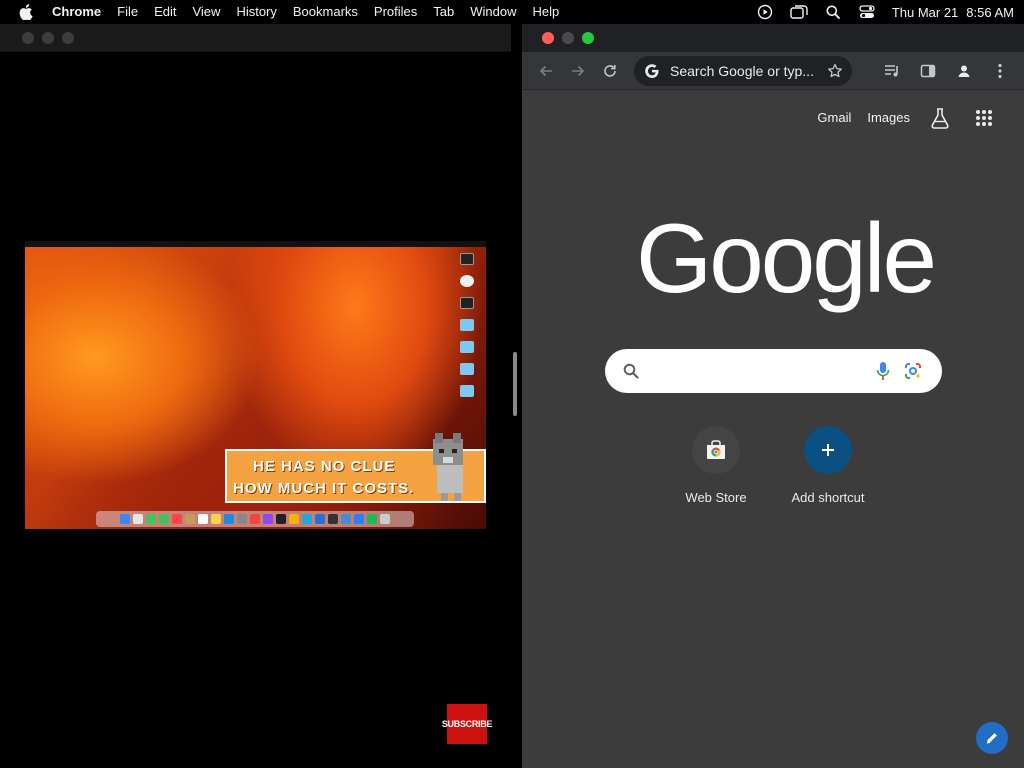 The width and height of the screenshot is (1024, 768). I want to click on flask-icon, so click(940, 118).